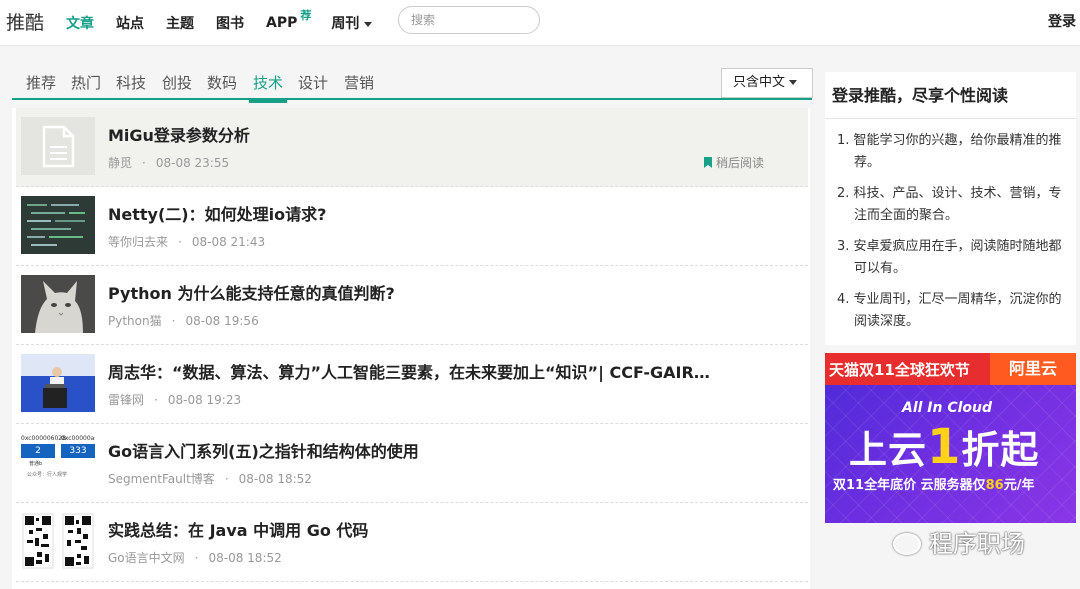 The image size is (1080, 589). What do you see at coordinates (195, 558) in the screenshot?
I see `article-meta: Go语言中文网 · 08-08 18:52` at bounding box center [195, 558].